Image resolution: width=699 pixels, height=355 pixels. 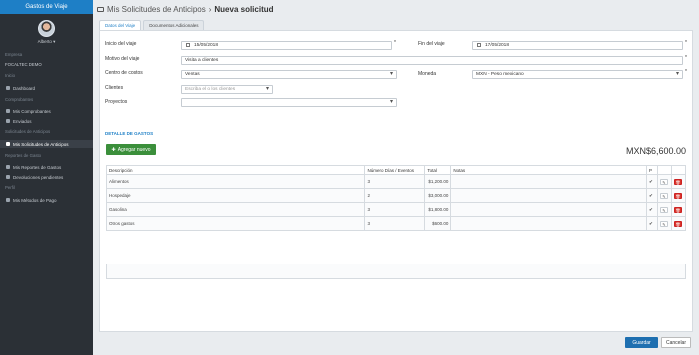 What do you see at coordinates (23, 155) in the screenshot?
I see `sidebar-section-reportes: Reportes de Gasto` at bounding box center [23, 155].